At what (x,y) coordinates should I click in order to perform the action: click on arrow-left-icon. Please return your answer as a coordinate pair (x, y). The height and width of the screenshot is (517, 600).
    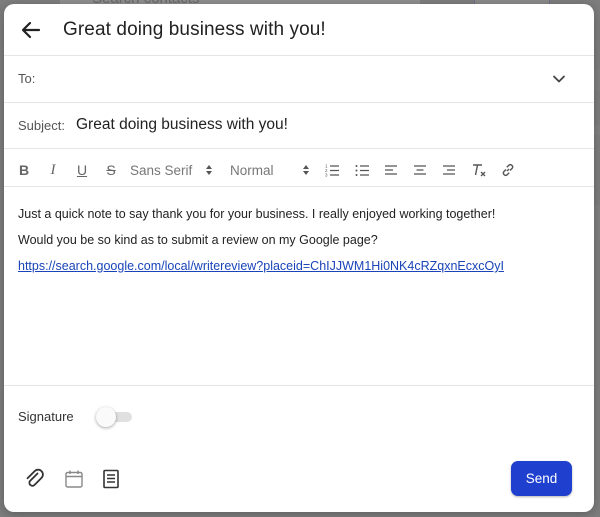
    Looking at the image, I should click on (31, 30).